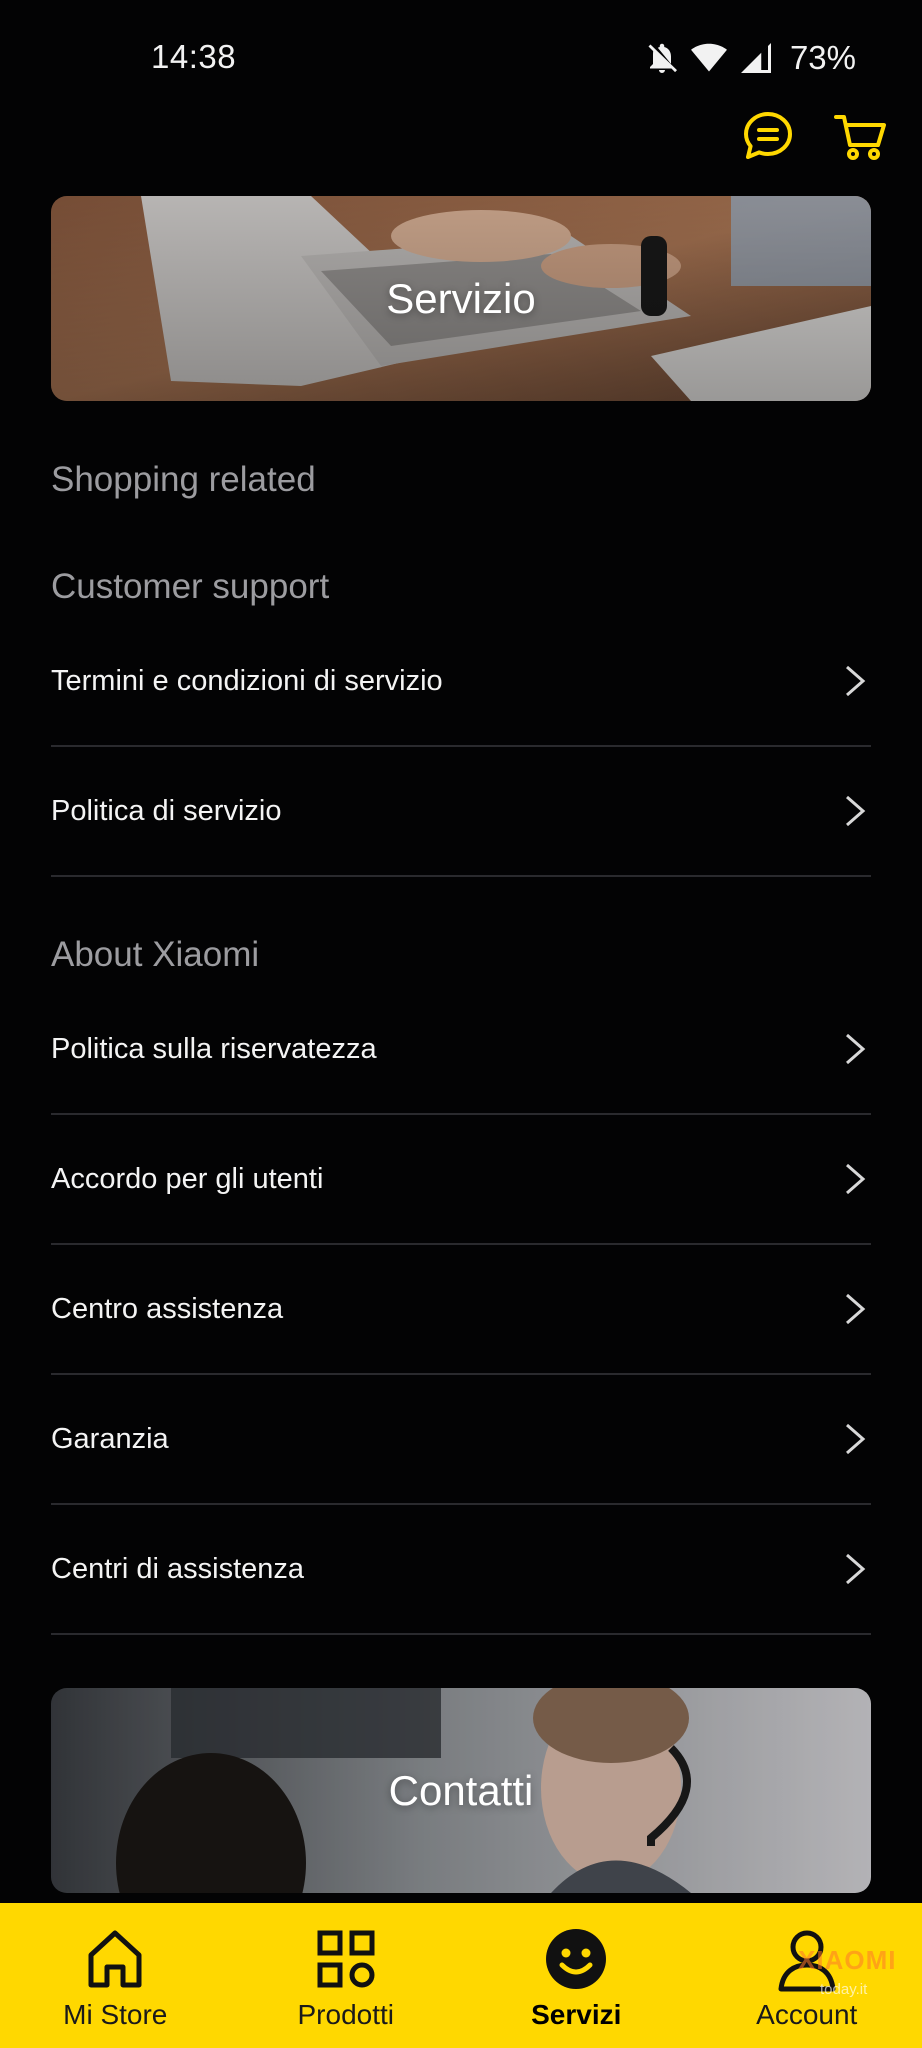 The width and height of the screenshot is (922, 2048). I want to click on status-icons: 73%, so click(750, 58).